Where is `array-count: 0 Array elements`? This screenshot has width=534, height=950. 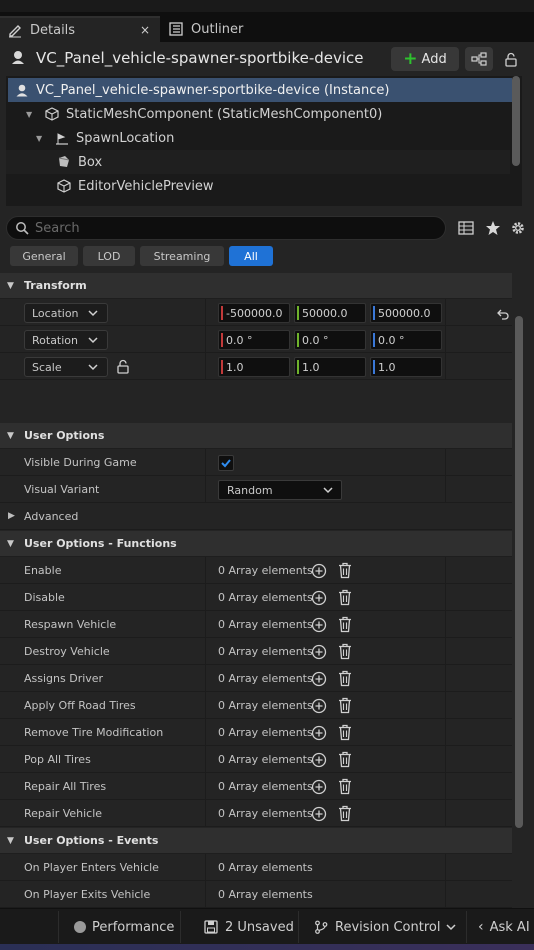 array-count: 0 Array elements is located at coordinates (265, 894).